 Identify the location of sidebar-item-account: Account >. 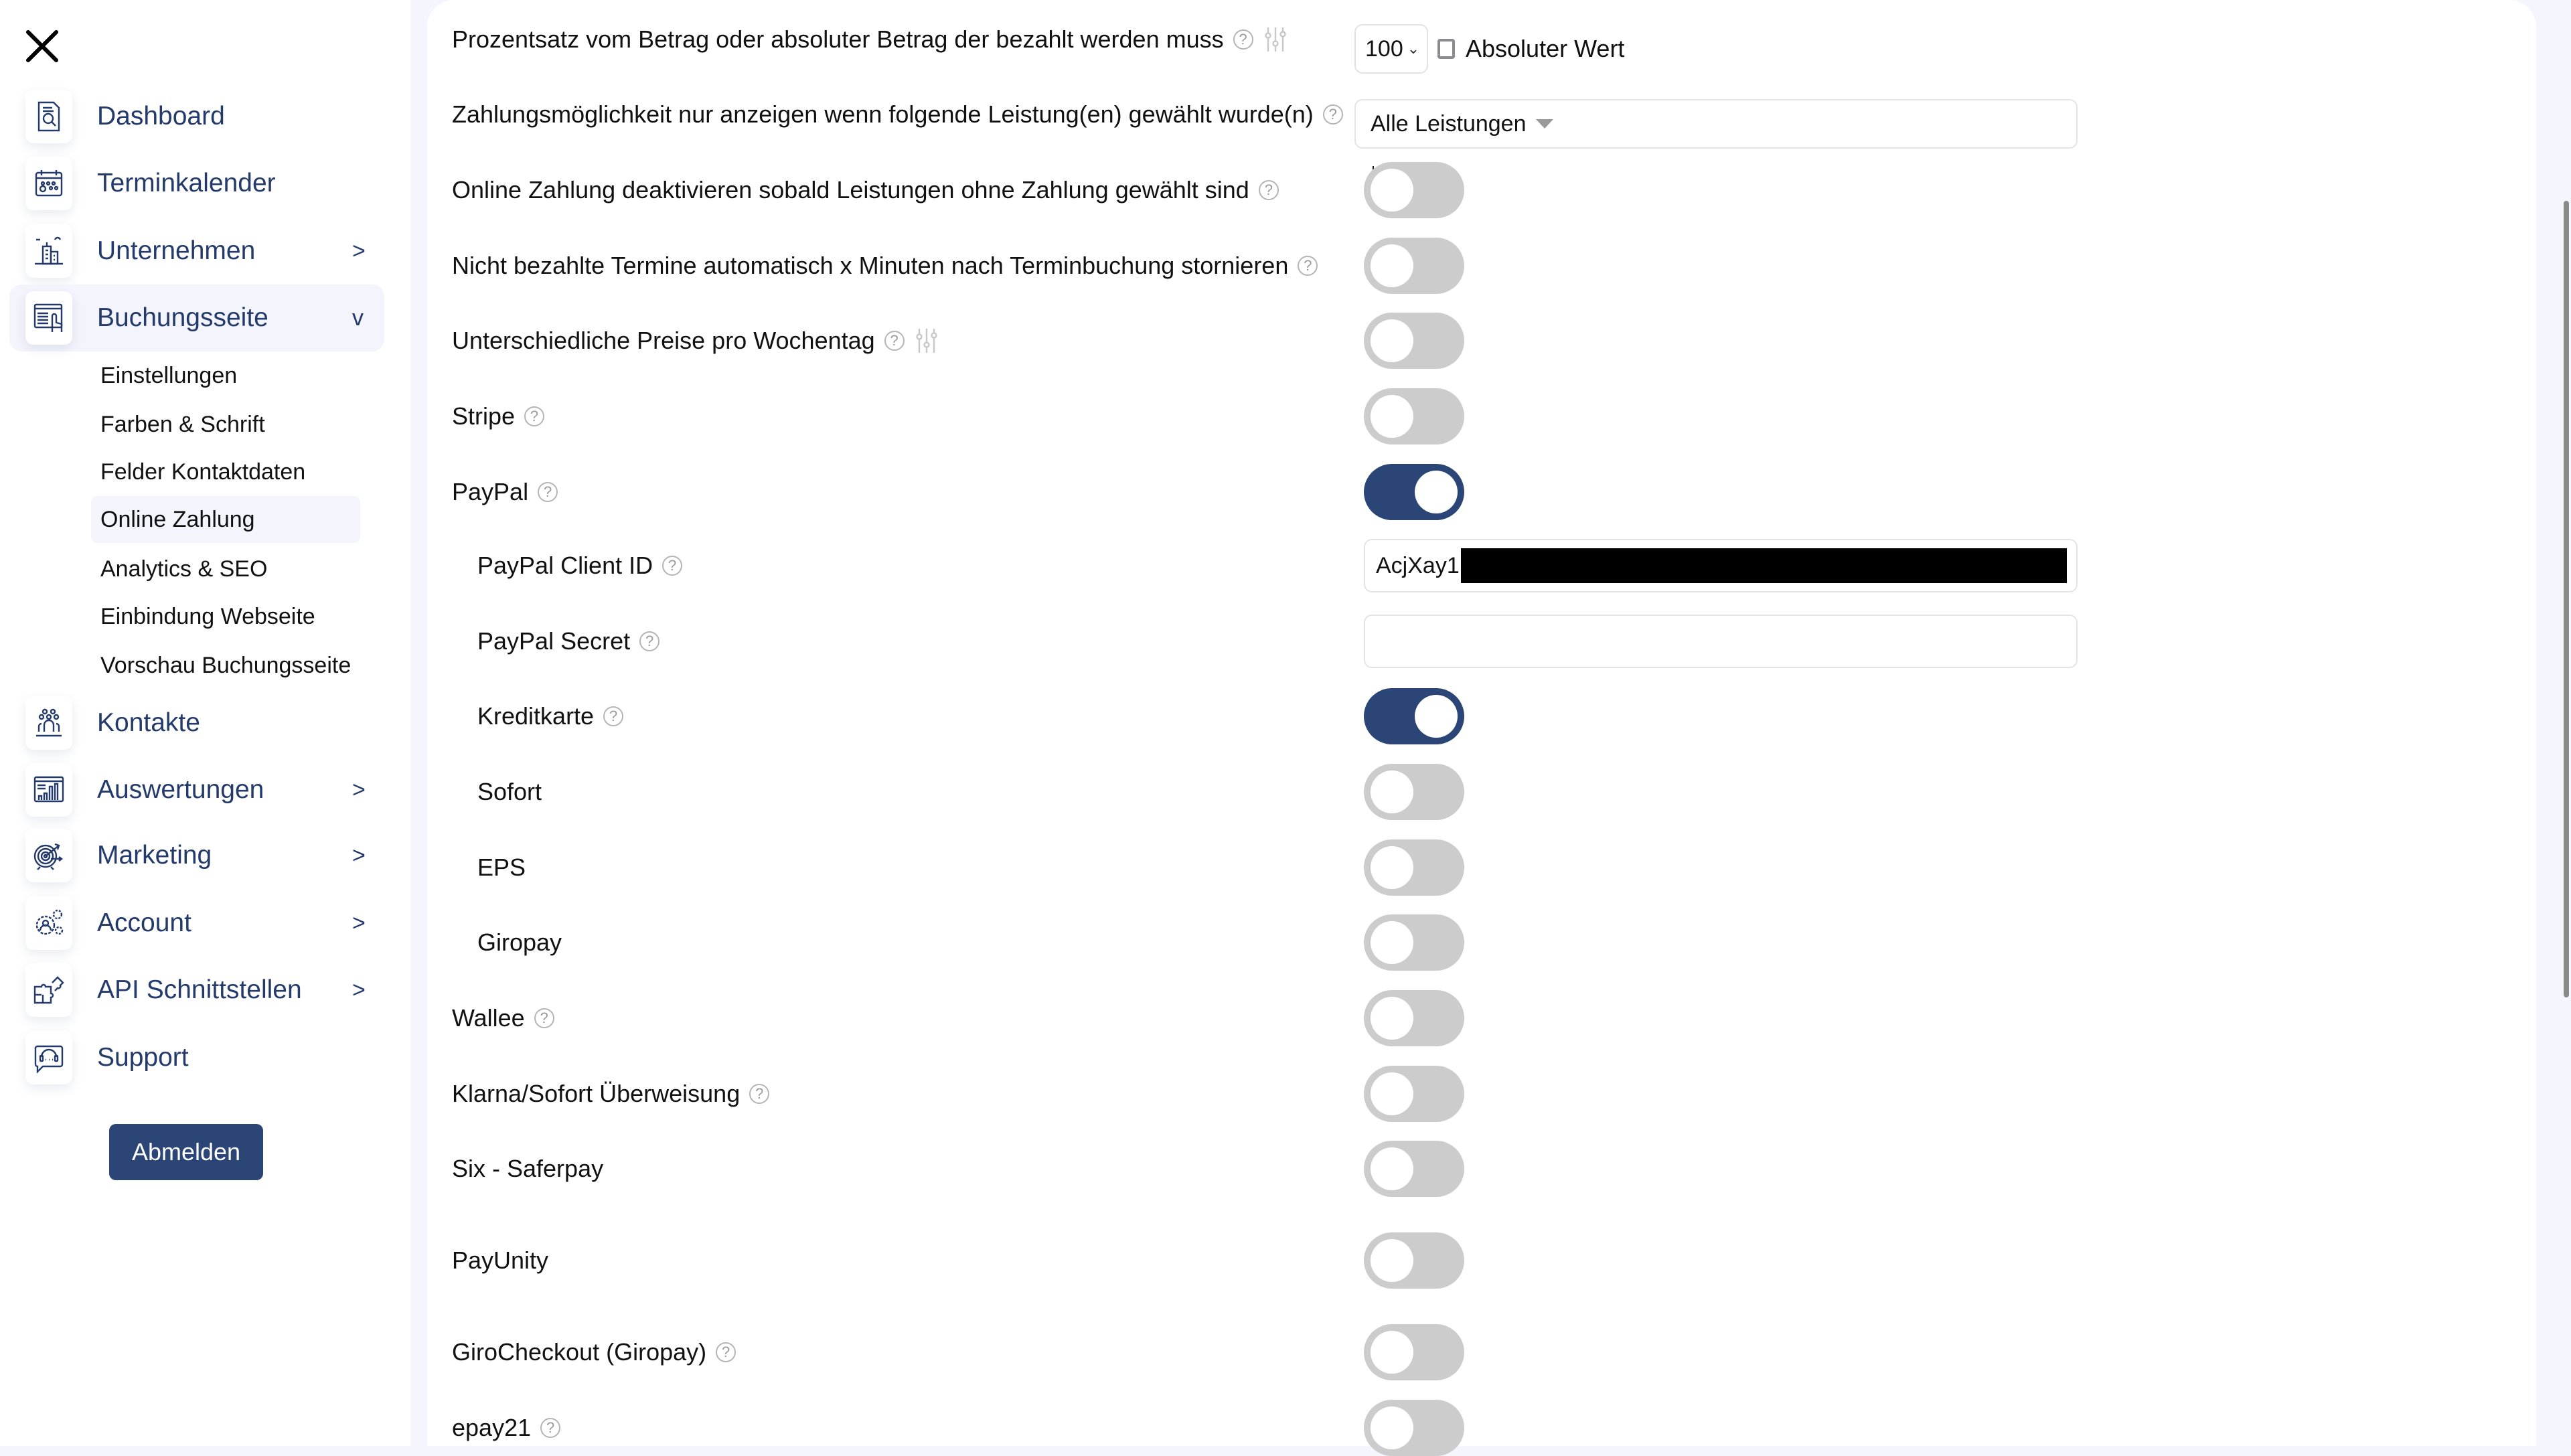
(197, 923).